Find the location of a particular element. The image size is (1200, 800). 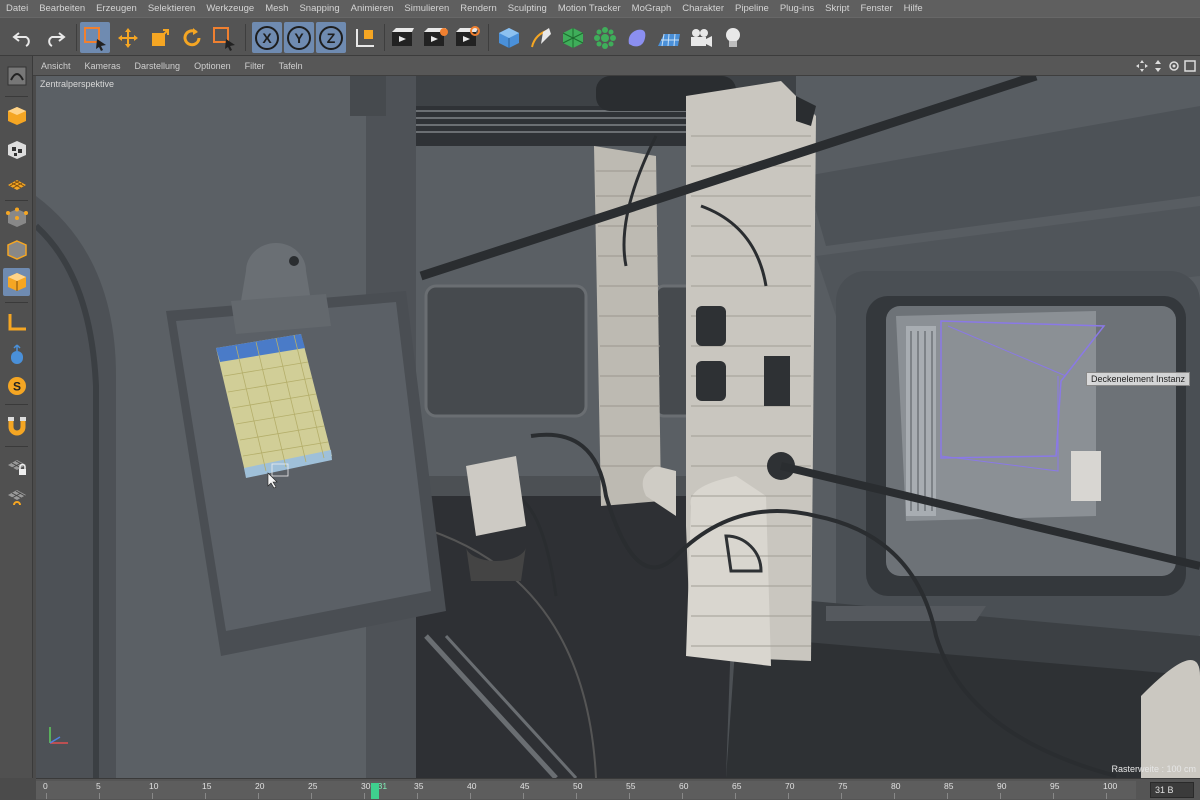

axis-gizmo-icon is located at coordinates (59, 738).